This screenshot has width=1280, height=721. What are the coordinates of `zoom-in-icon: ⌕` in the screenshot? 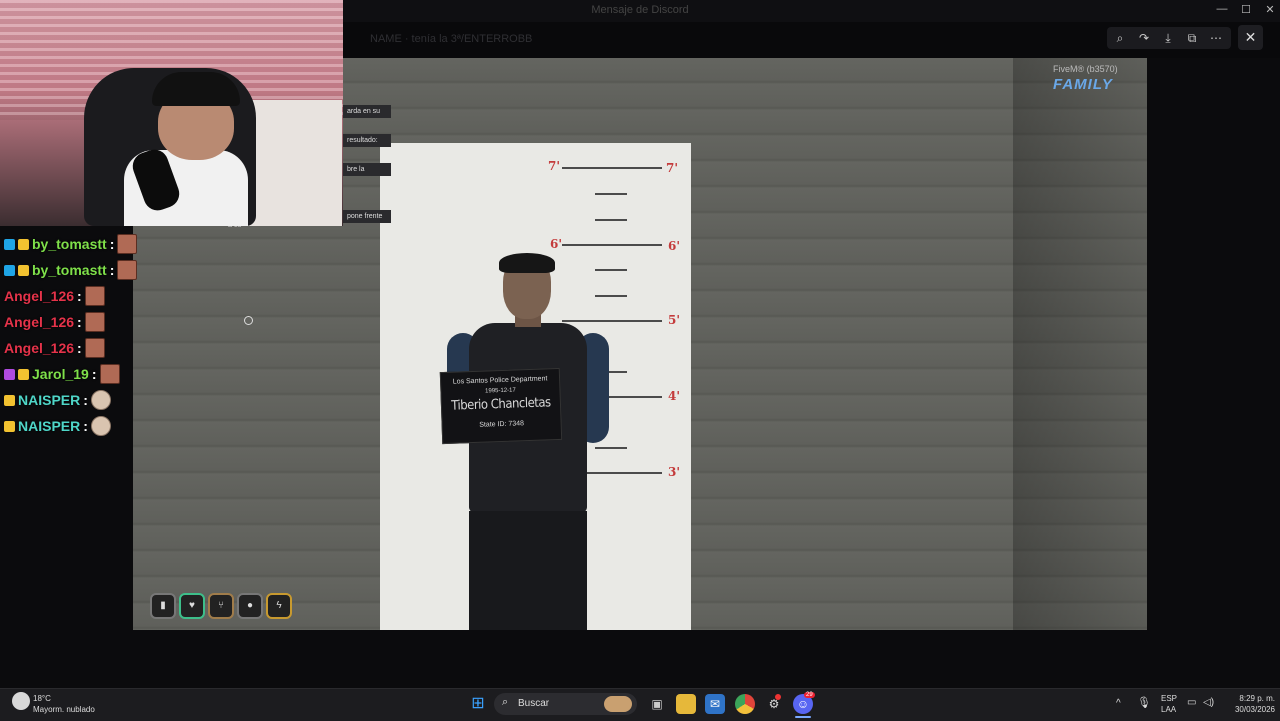 It's located at (1120, 38).